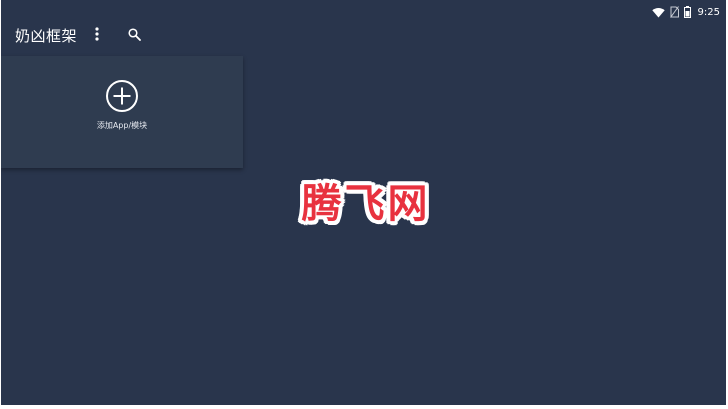 Image resolution: width=728 pixels, height=409 pixels. I want to click on battery-icon, so click(687, 12).